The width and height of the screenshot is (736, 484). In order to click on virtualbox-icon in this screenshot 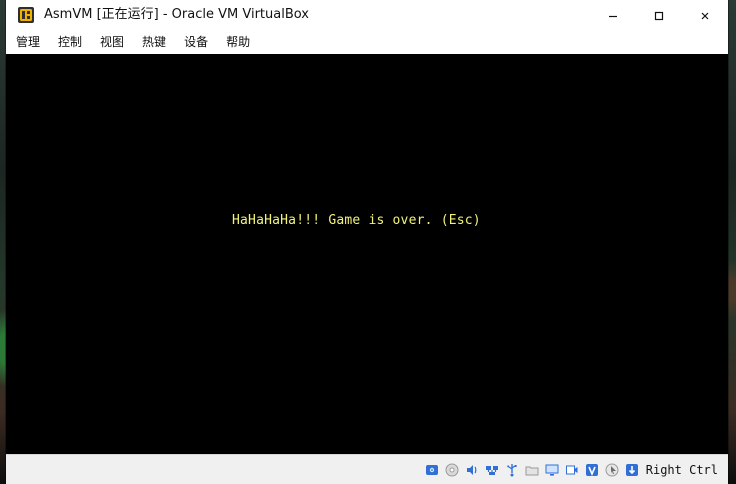, I will do `click(26, 15)`.